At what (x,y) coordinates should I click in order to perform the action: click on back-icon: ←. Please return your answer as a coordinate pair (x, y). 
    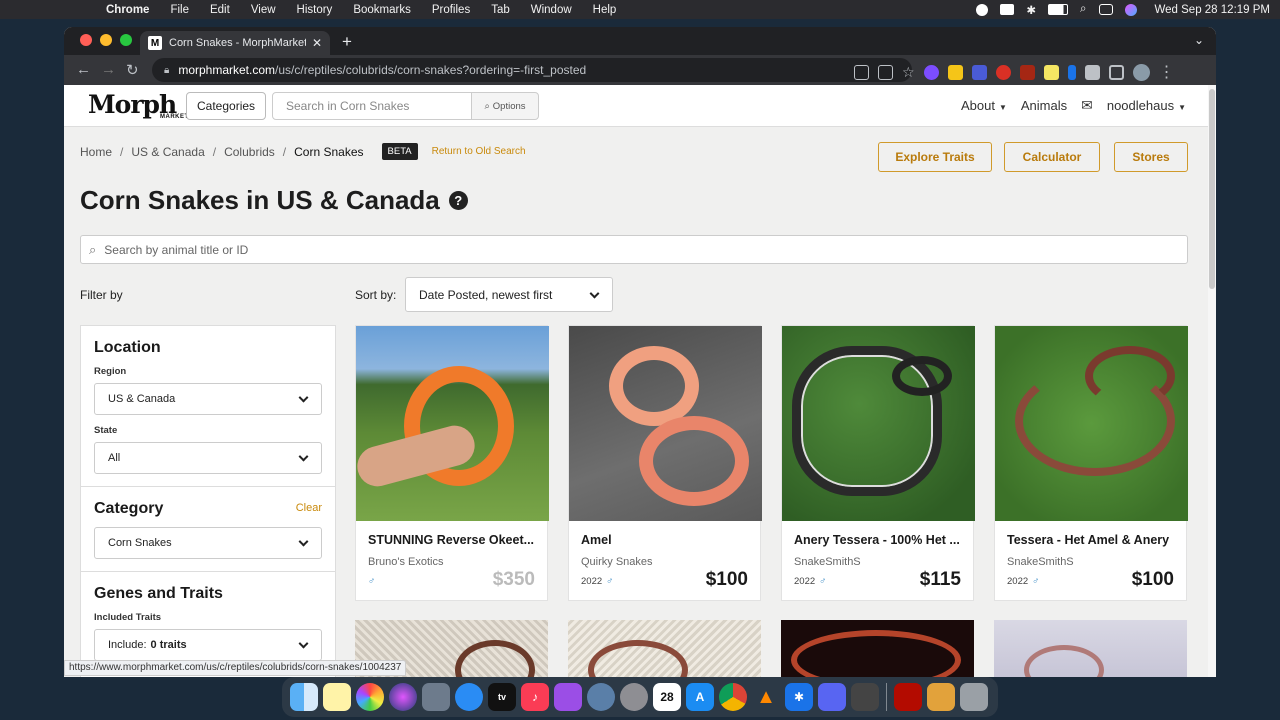
    Looking at the image, I should click on (83, 69).